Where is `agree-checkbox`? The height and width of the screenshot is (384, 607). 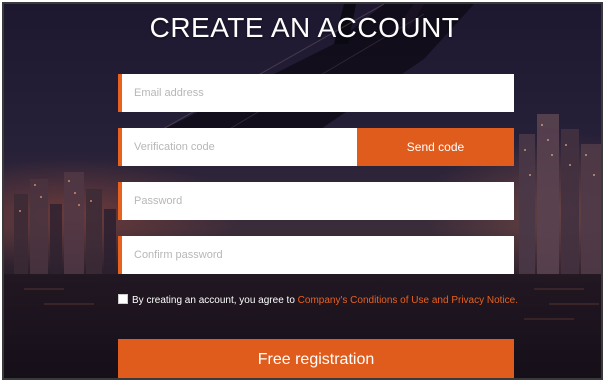 agree-checkbox is located at coordinates (123, 299).